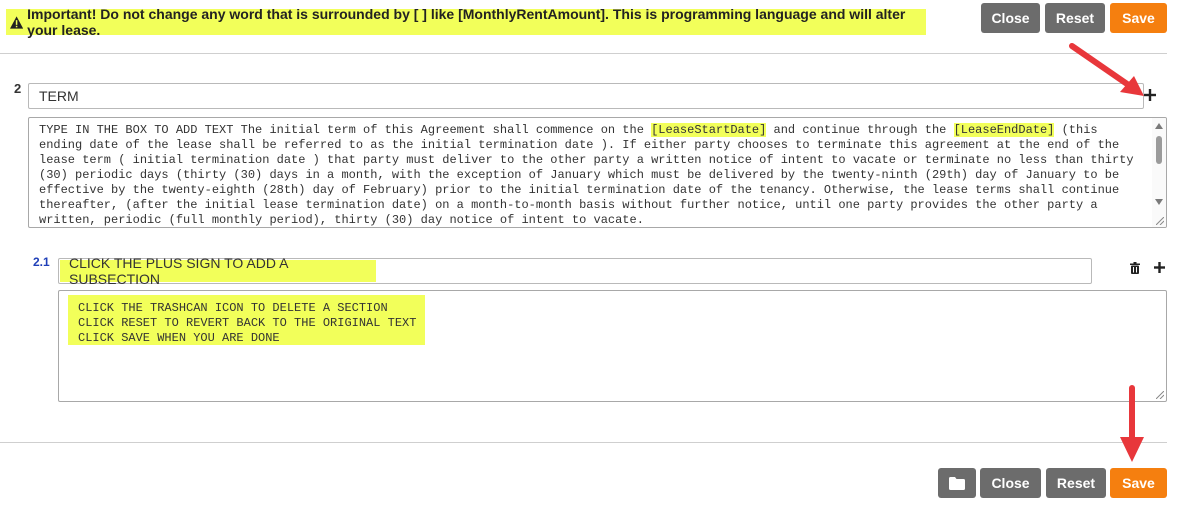  I want to click on top-close-button: Close, so click(1010, 18).